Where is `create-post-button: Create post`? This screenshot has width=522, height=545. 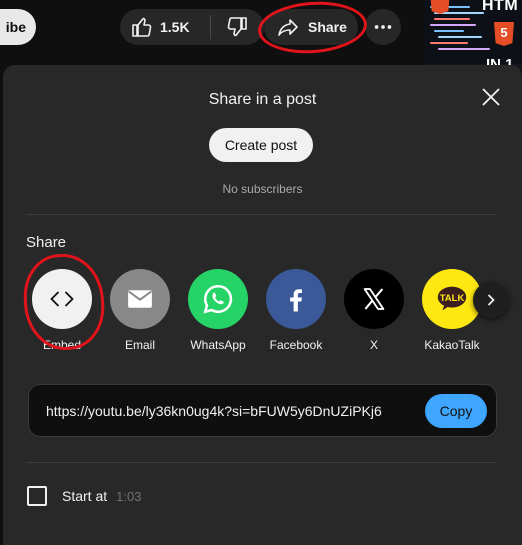 create-post-button: Create post is located at coordinates (261, 145).